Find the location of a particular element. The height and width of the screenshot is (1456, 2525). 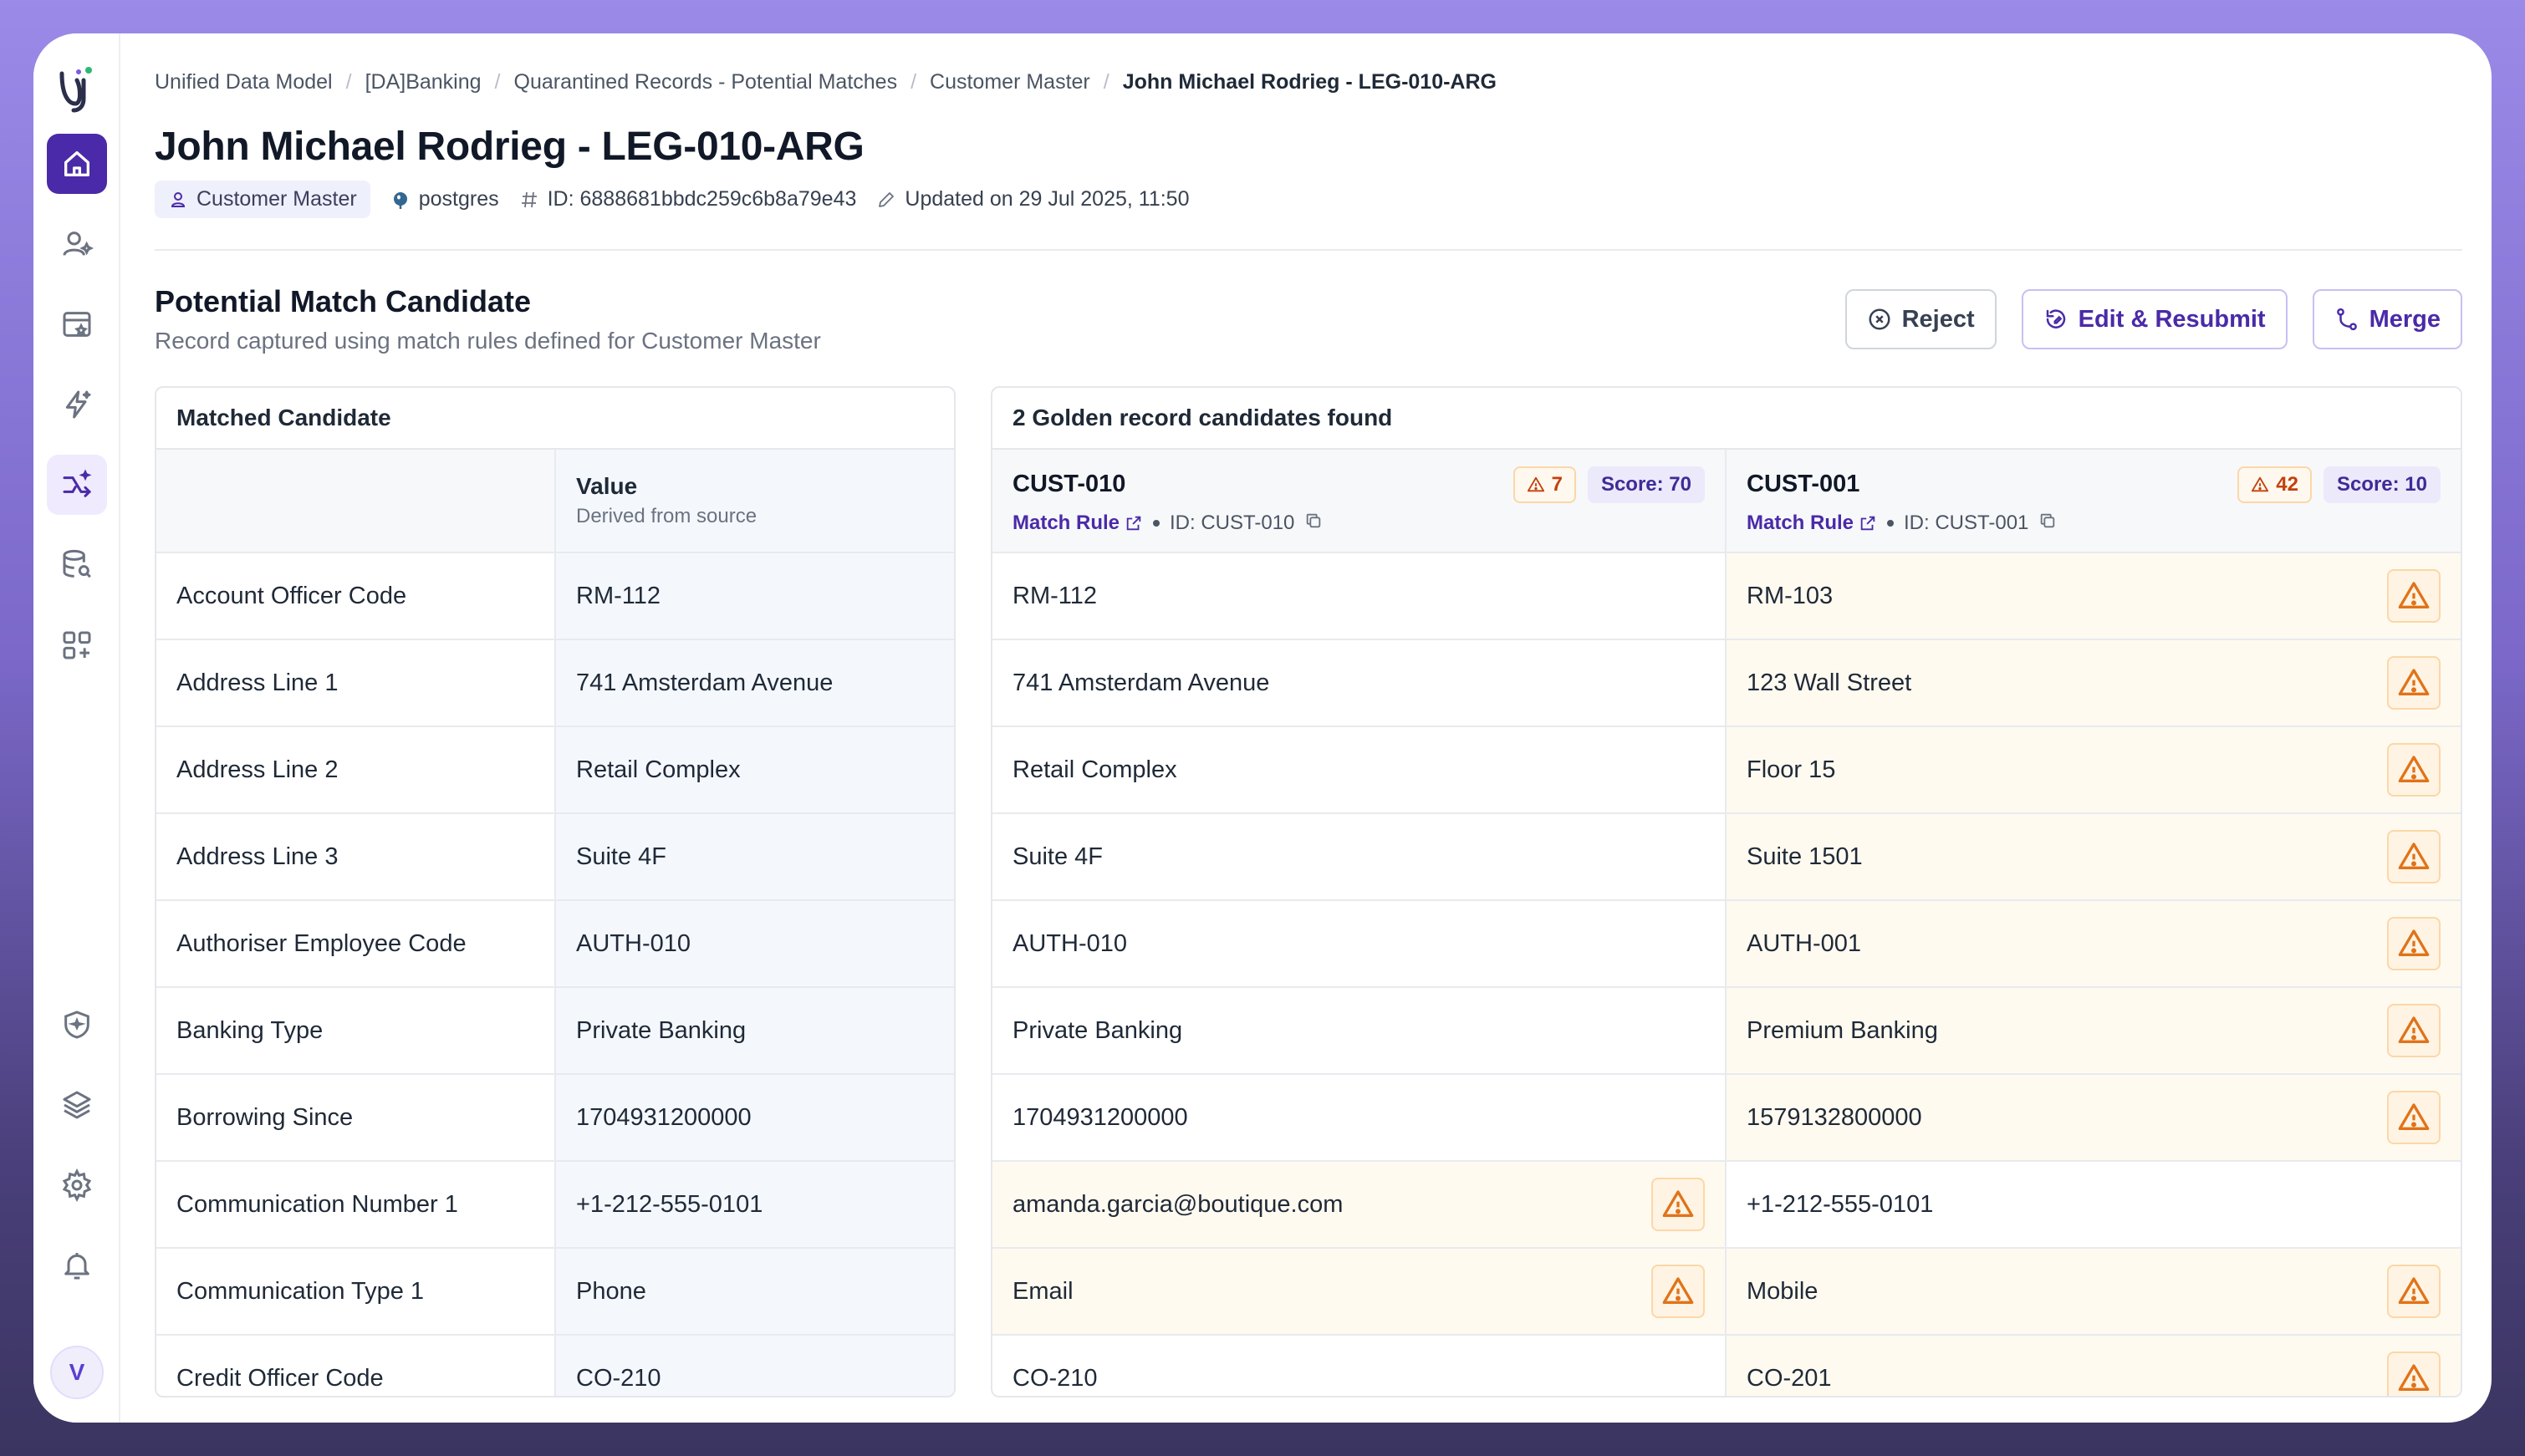

warning-count-badge: 42 is located at coordinates (2274, 484).